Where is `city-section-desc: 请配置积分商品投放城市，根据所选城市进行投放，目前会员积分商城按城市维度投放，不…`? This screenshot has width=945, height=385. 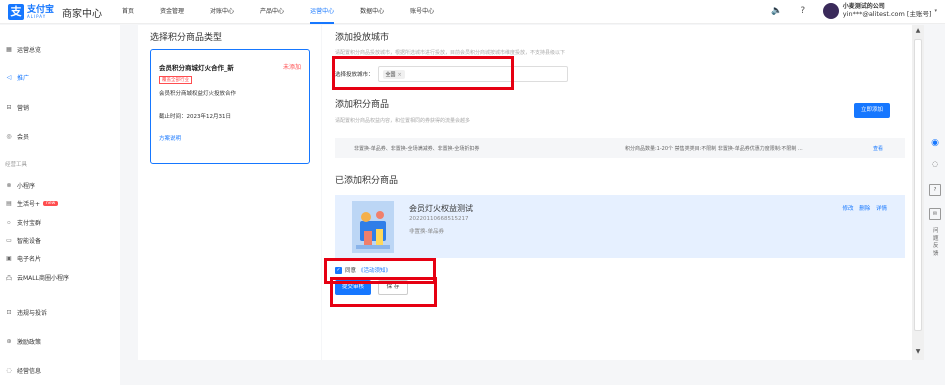
city-section-desc: 请配置积分商品投放城市，根据所选城市进行投放，目前会员积分商城按城市维度投放，不… is located at coordinates (450, 53).